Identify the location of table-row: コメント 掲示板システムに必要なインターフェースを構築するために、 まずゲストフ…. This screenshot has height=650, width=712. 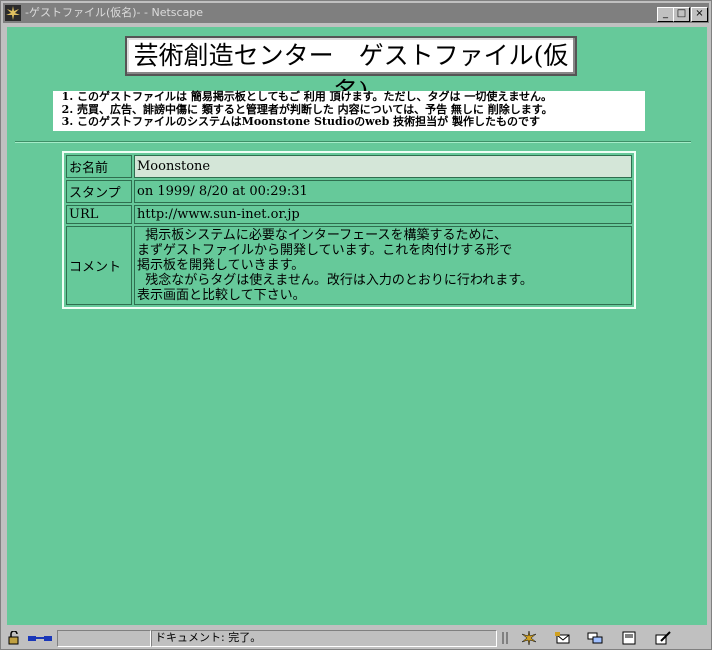
(349, 265).